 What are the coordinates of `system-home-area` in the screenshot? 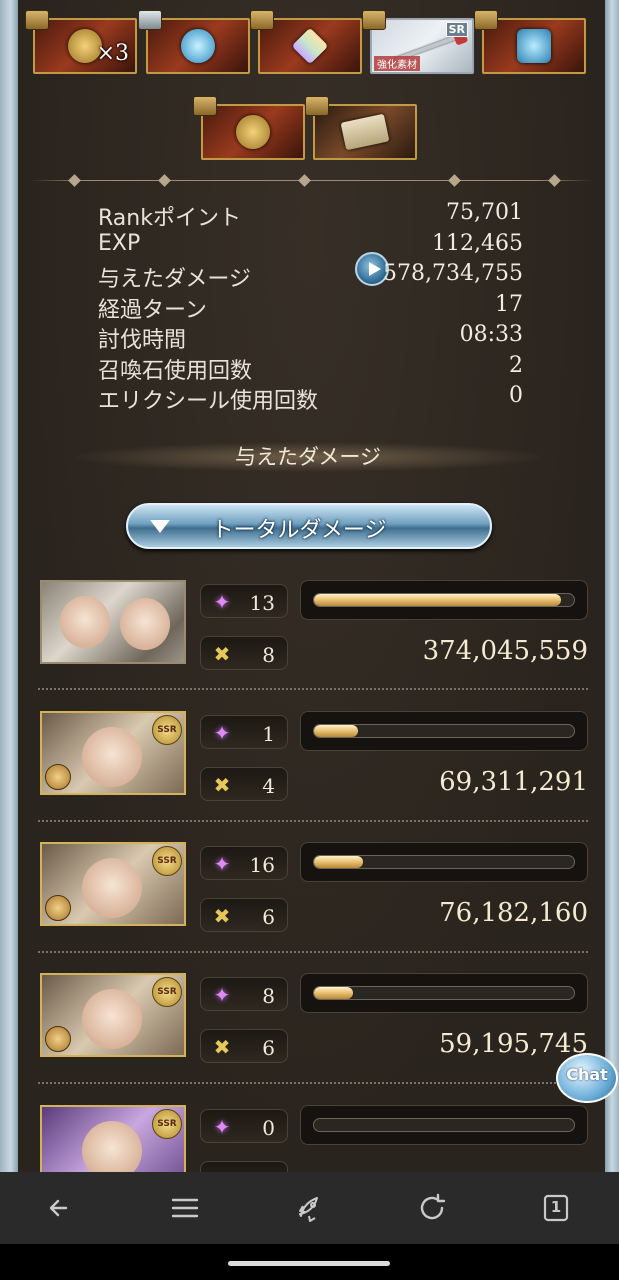 It's located at (309, 1262).